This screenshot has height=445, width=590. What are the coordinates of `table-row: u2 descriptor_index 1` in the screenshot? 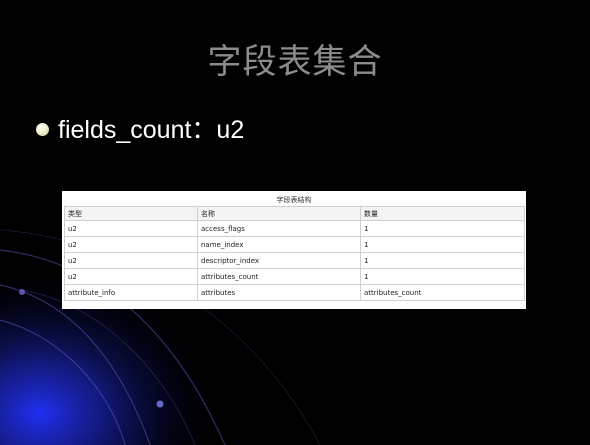 It's located at (294, 260).